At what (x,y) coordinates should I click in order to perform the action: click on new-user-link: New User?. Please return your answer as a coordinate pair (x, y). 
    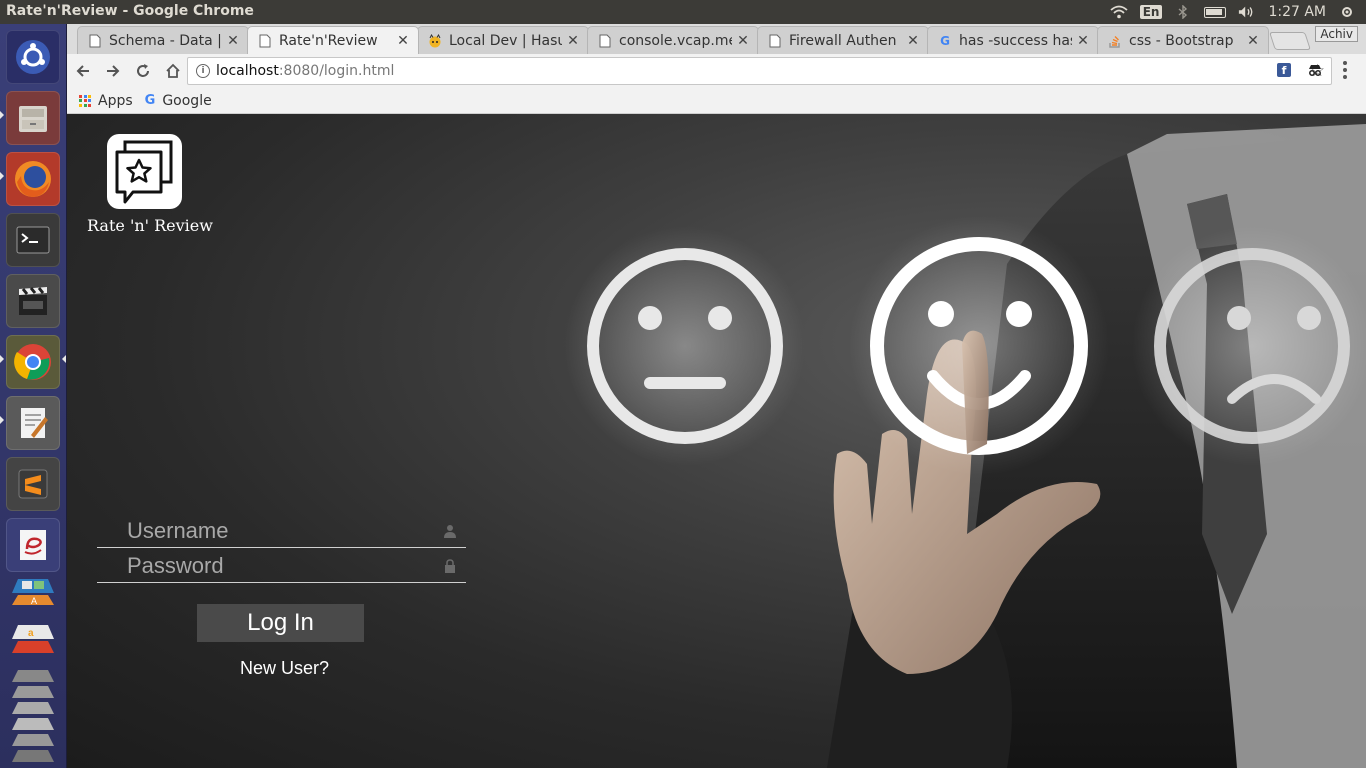
    Looking at the image, I should click on (284, 668).